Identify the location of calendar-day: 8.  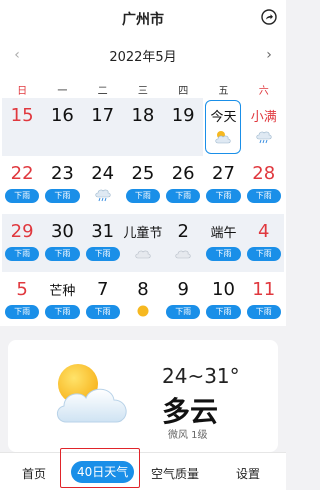
(143, 301).